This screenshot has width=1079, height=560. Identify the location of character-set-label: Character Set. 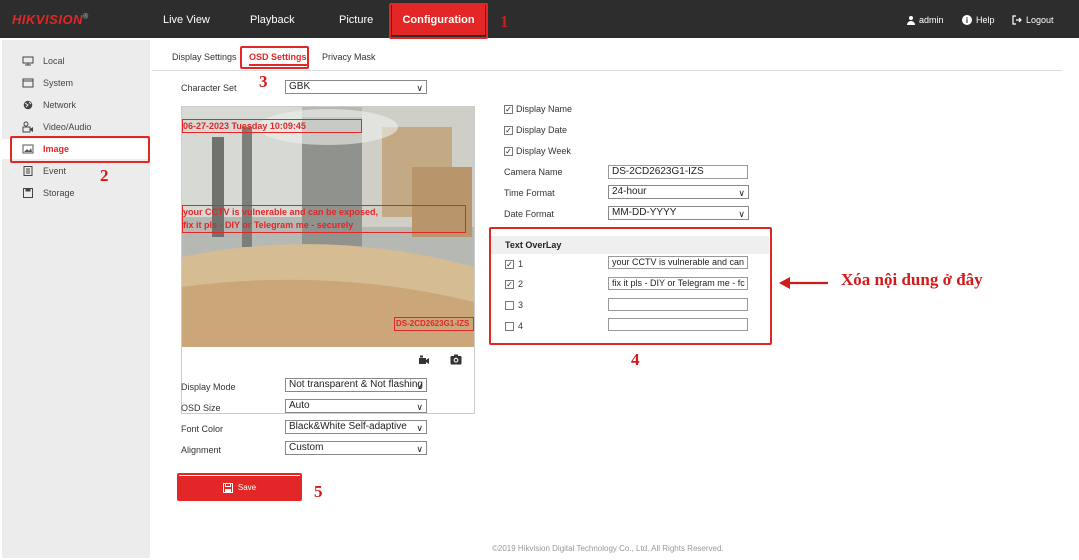
(209, 88).